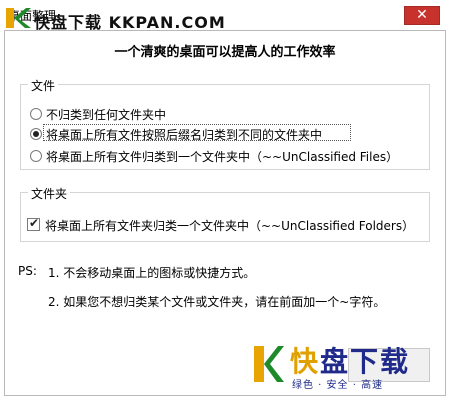 This screenshot has width=450, height=401. What do you see at coordinates (225, 52) in the screenshot?
I see `page-title: 一个清爽的桌面可以提高人的工作效率` at bounding box center [225, 52].